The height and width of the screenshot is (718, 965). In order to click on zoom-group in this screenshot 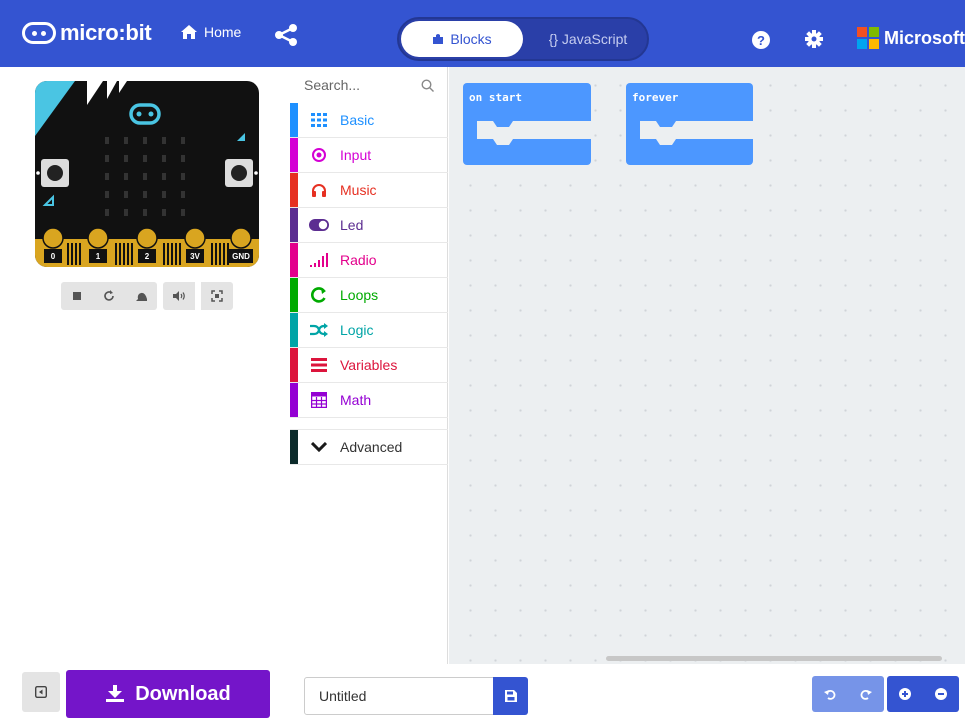, I will do `click(923, 694)`.